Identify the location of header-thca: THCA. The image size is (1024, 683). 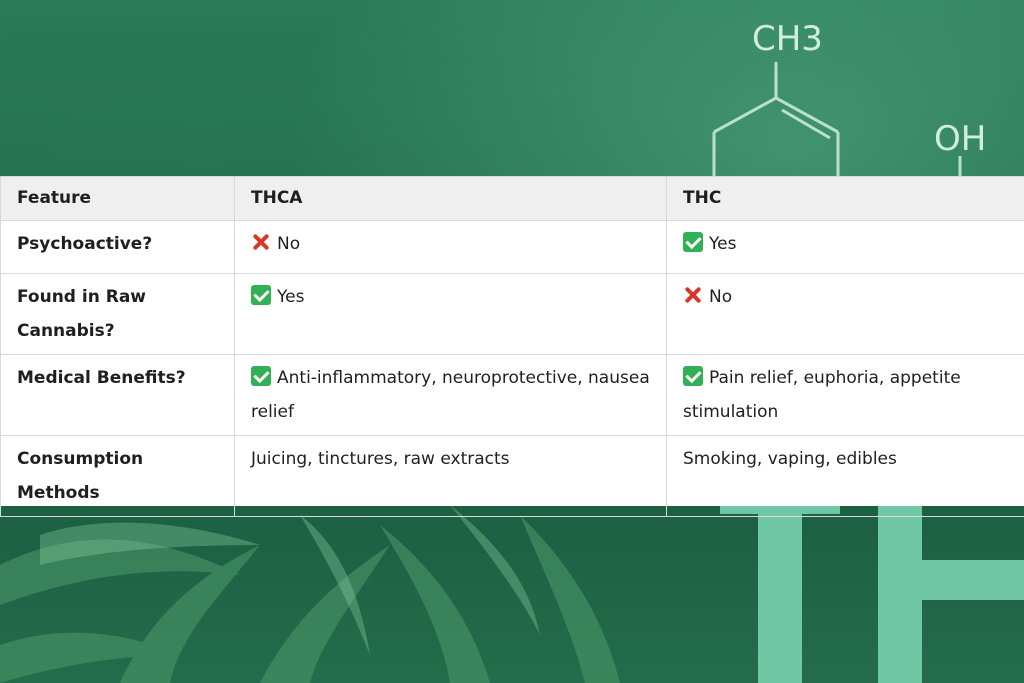
(450, 198).